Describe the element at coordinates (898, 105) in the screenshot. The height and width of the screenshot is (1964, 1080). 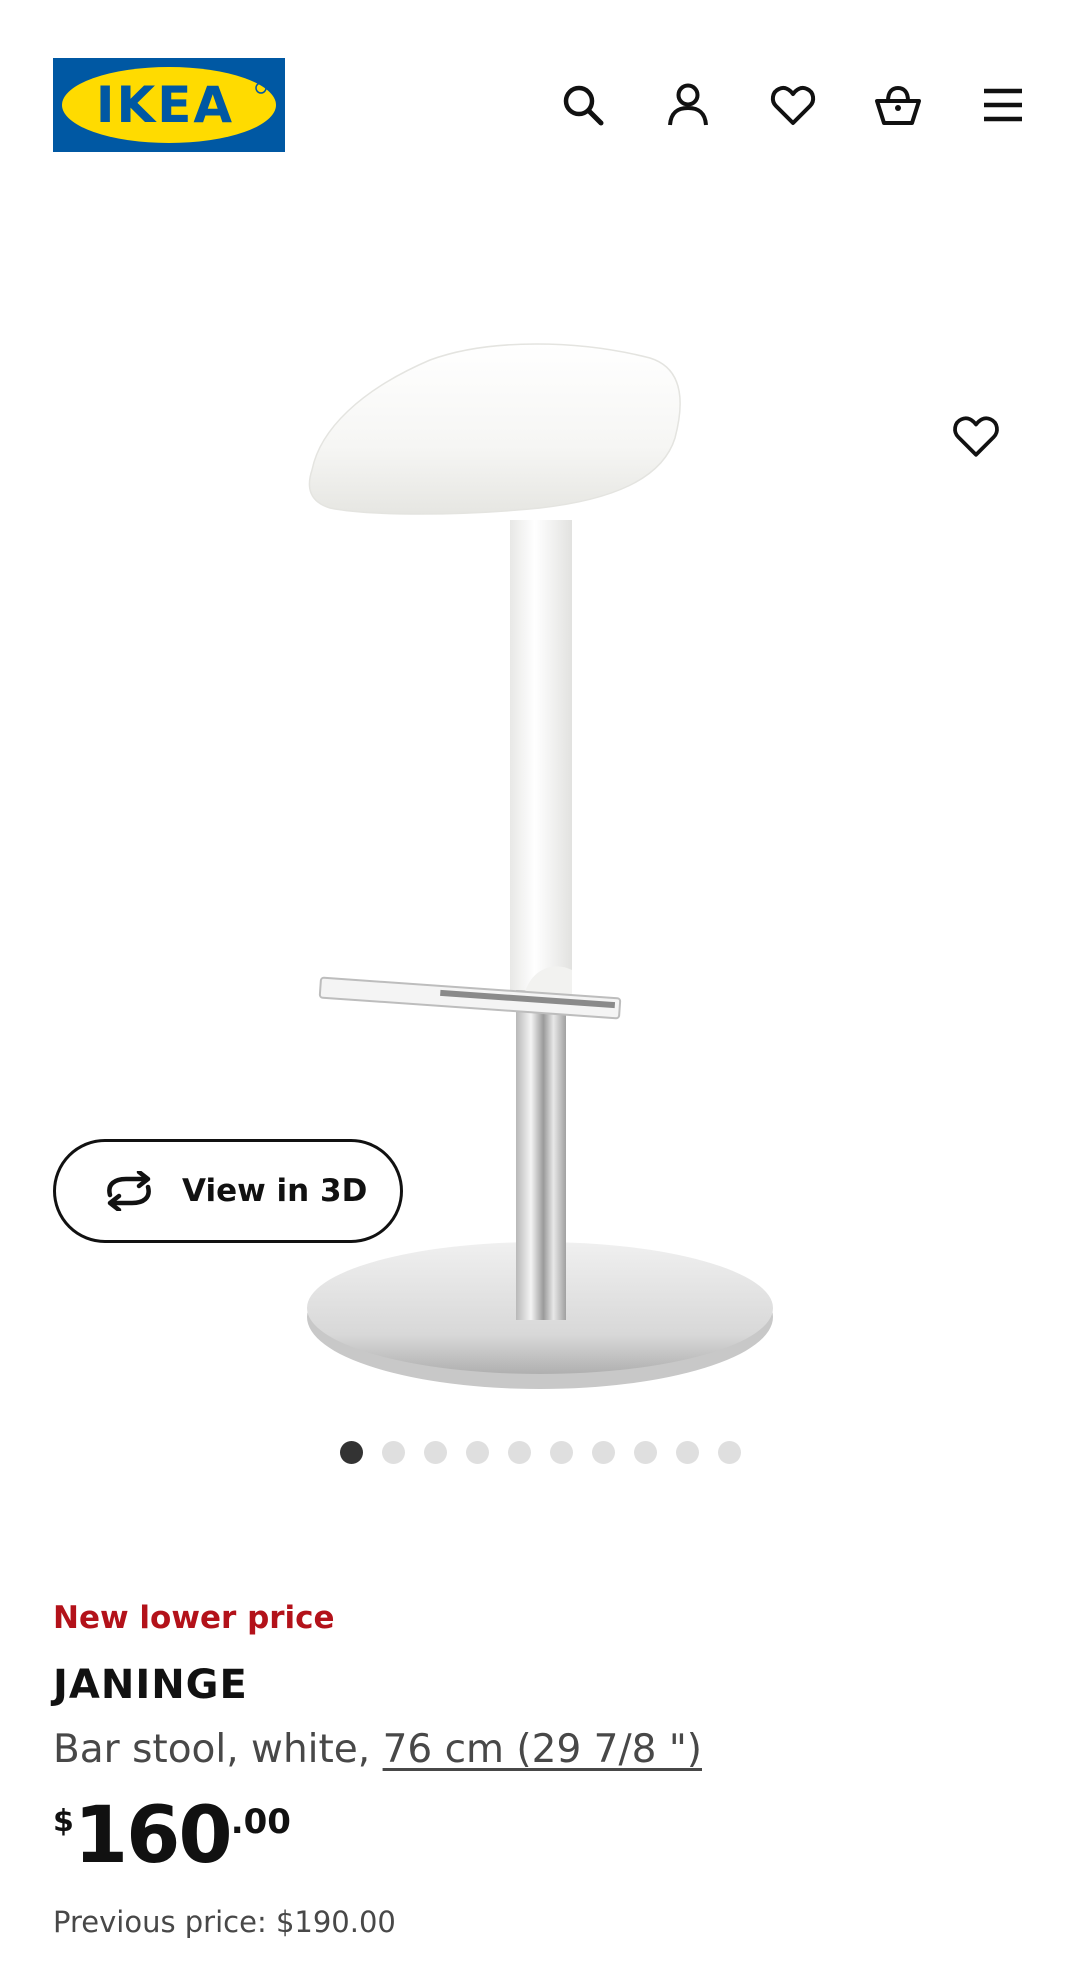
I see `shopping-basket-icon` at that location.